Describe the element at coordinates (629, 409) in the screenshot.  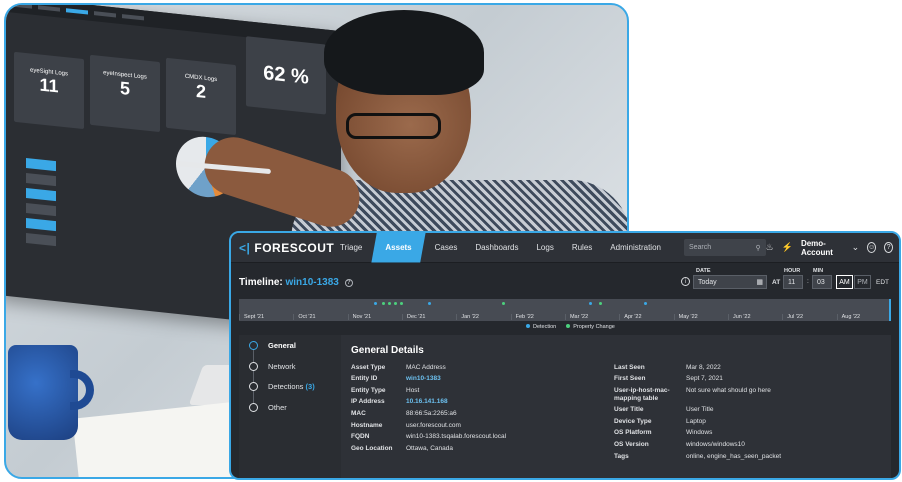
I see `detail-key: User Title` at that location.